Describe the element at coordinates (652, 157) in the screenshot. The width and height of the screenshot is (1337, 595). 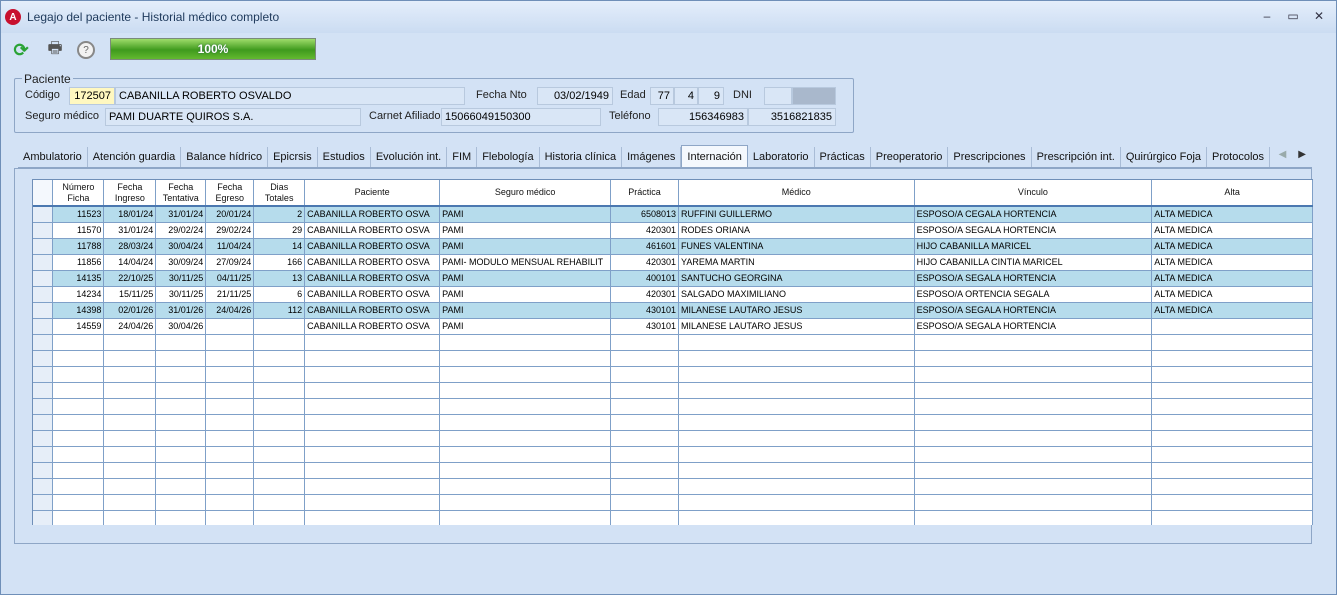
I see `tab-imágenes: Imágenes` at that location.